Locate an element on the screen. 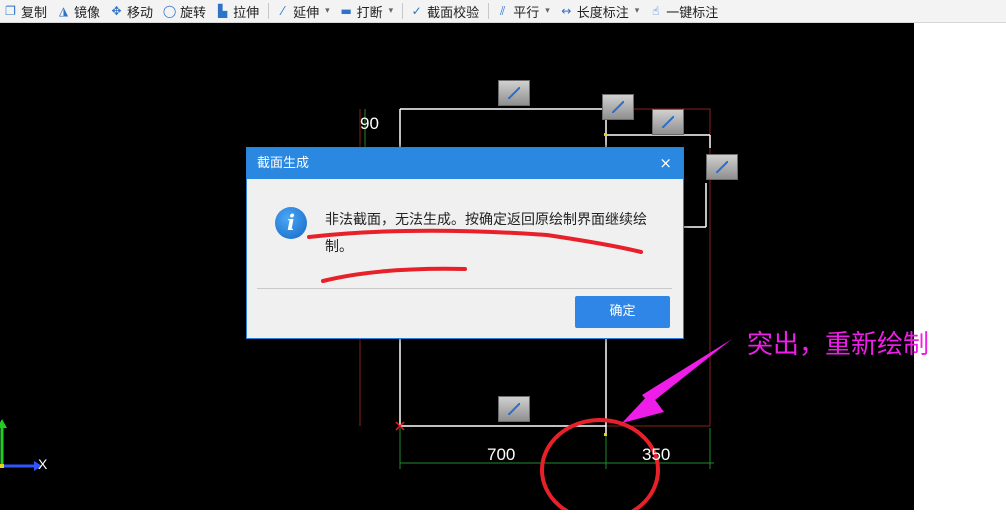 The width and height of the screenshot is (1006, 527). dialog-title: 截面生成 is located at coordinates (465, 163).